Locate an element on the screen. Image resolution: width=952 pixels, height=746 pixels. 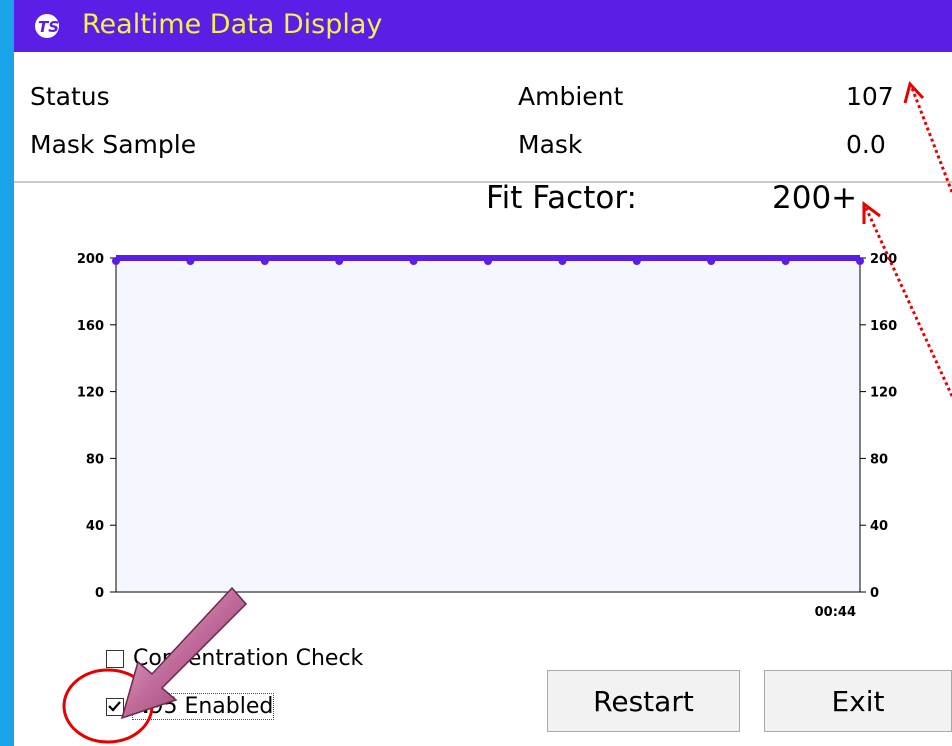
tsi-logo-icon: TSI is located at coordinates (50, 26).